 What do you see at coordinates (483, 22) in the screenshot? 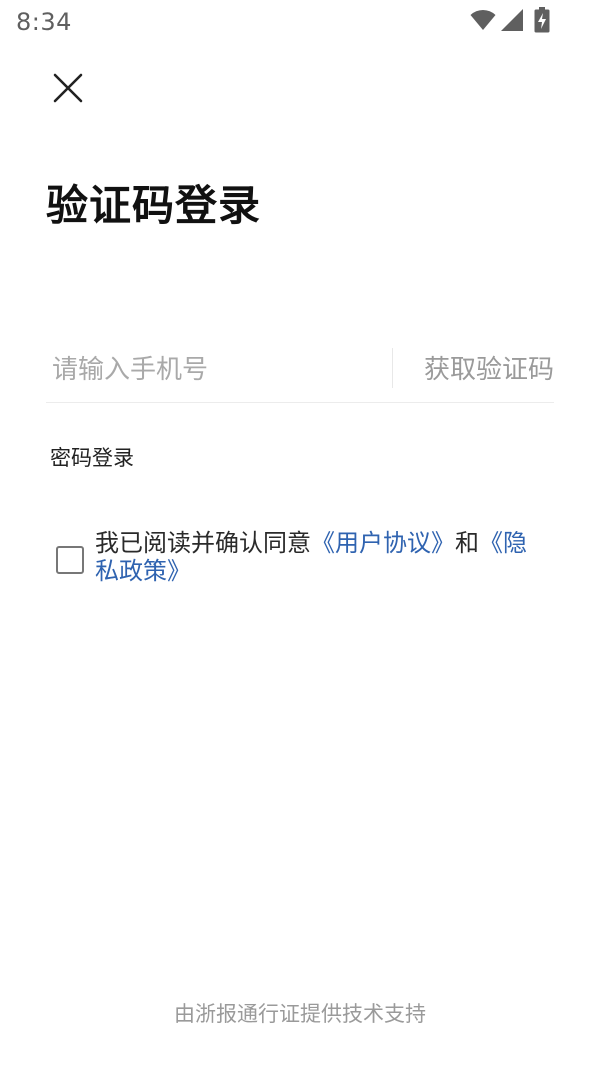
I see `wifi-icon` at bounding box center [483, 22].